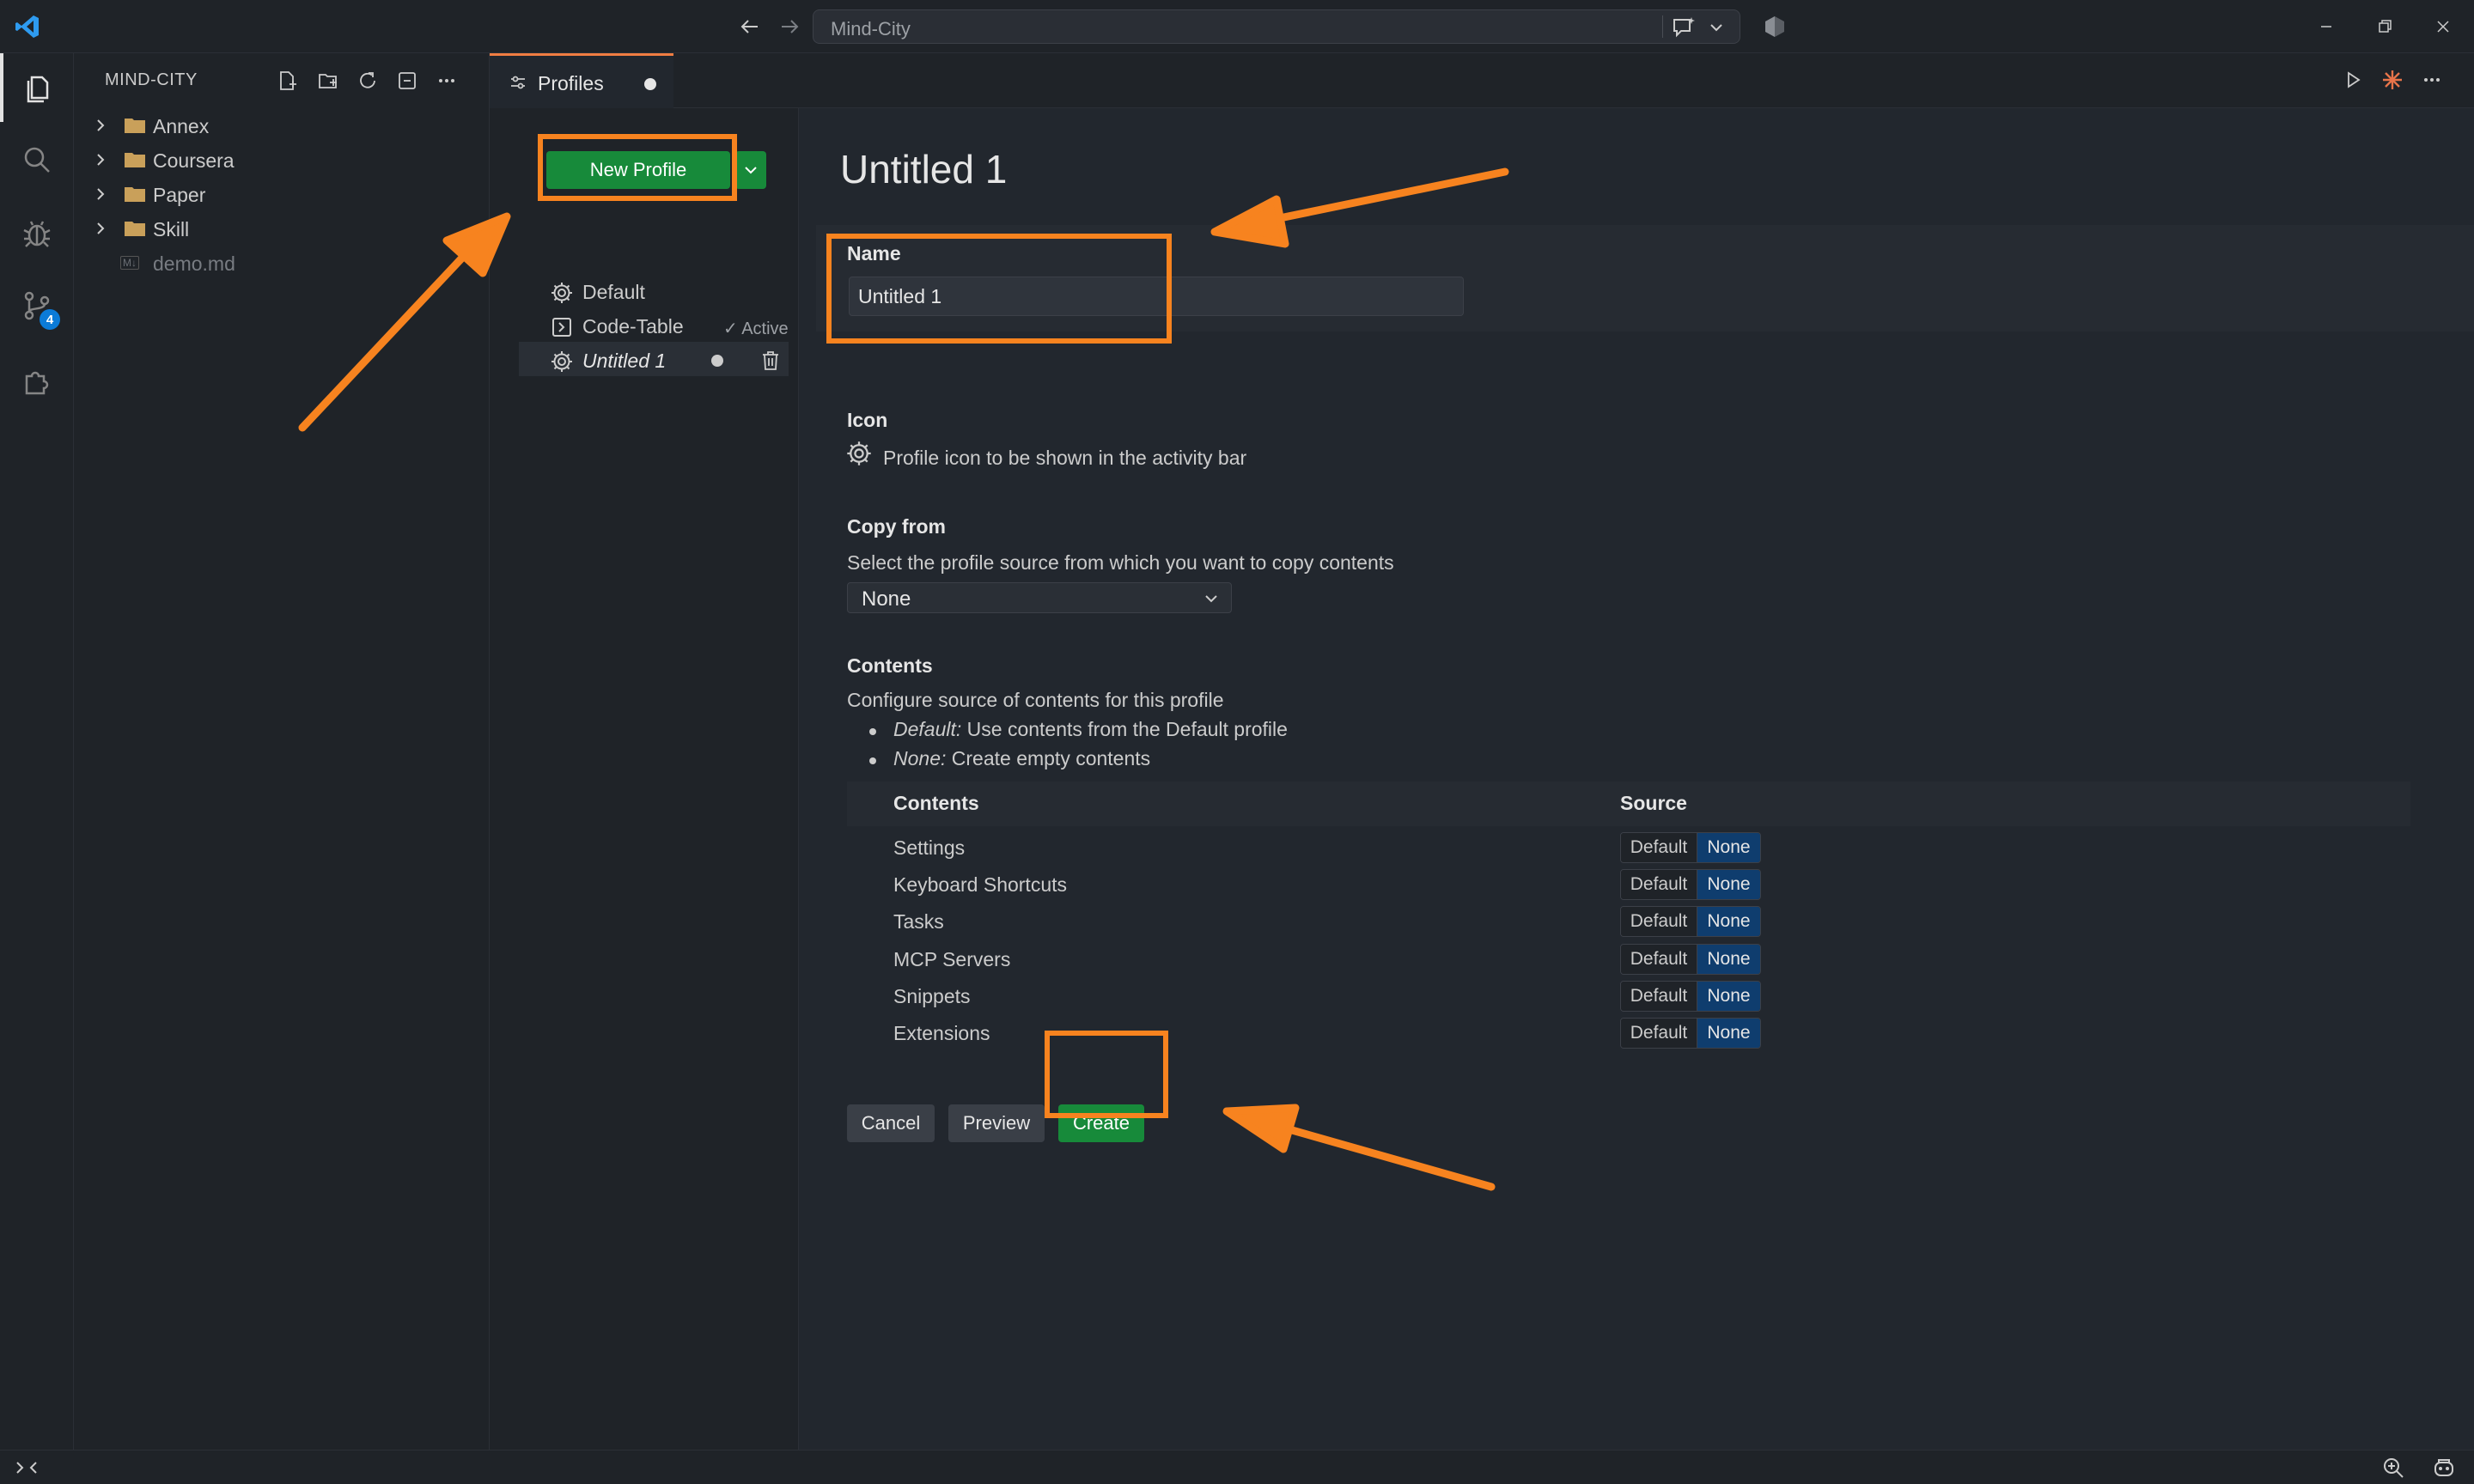  I want to click on tab-label: Profiles, so click(571, 83).